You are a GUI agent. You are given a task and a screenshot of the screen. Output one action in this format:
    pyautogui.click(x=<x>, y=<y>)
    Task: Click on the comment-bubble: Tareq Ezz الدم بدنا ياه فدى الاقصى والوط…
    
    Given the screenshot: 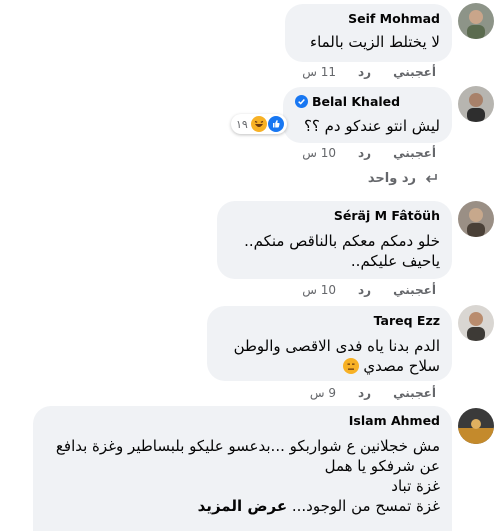 What is the action you would take?
    pyautogui.click(x=329, y=343)
    